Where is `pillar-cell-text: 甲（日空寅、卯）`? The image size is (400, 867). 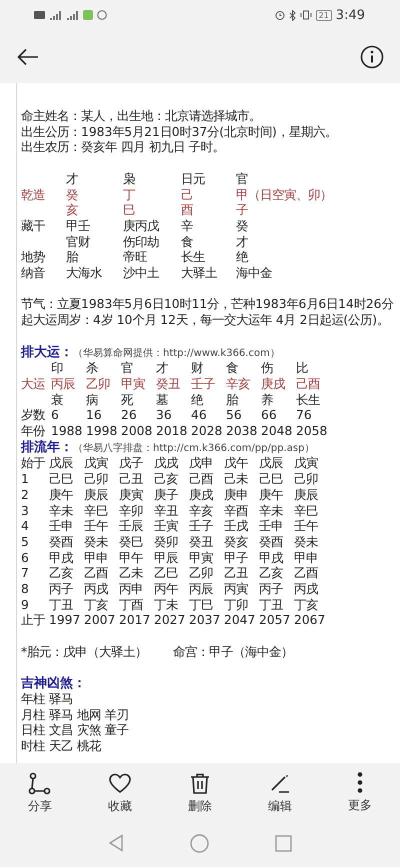
pillar-cell-text: 甲（日空寅、卯） is located at coordinates (284, 196).